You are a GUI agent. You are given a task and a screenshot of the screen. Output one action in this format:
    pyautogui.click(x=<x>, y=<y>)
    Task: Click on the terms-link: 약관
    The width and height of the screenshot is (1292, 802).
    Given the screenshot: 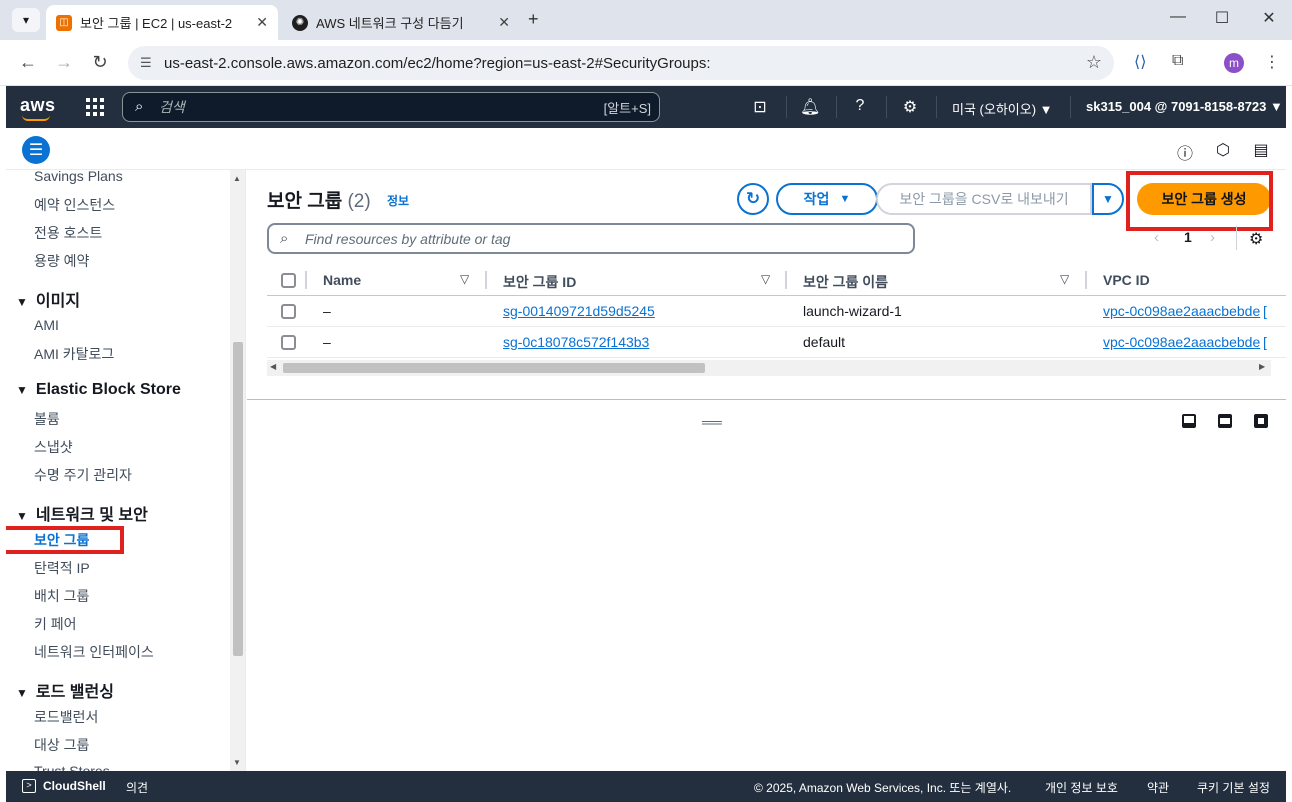 What is the action you would take?
    pyautogui.click(x=1158, y=787)
    